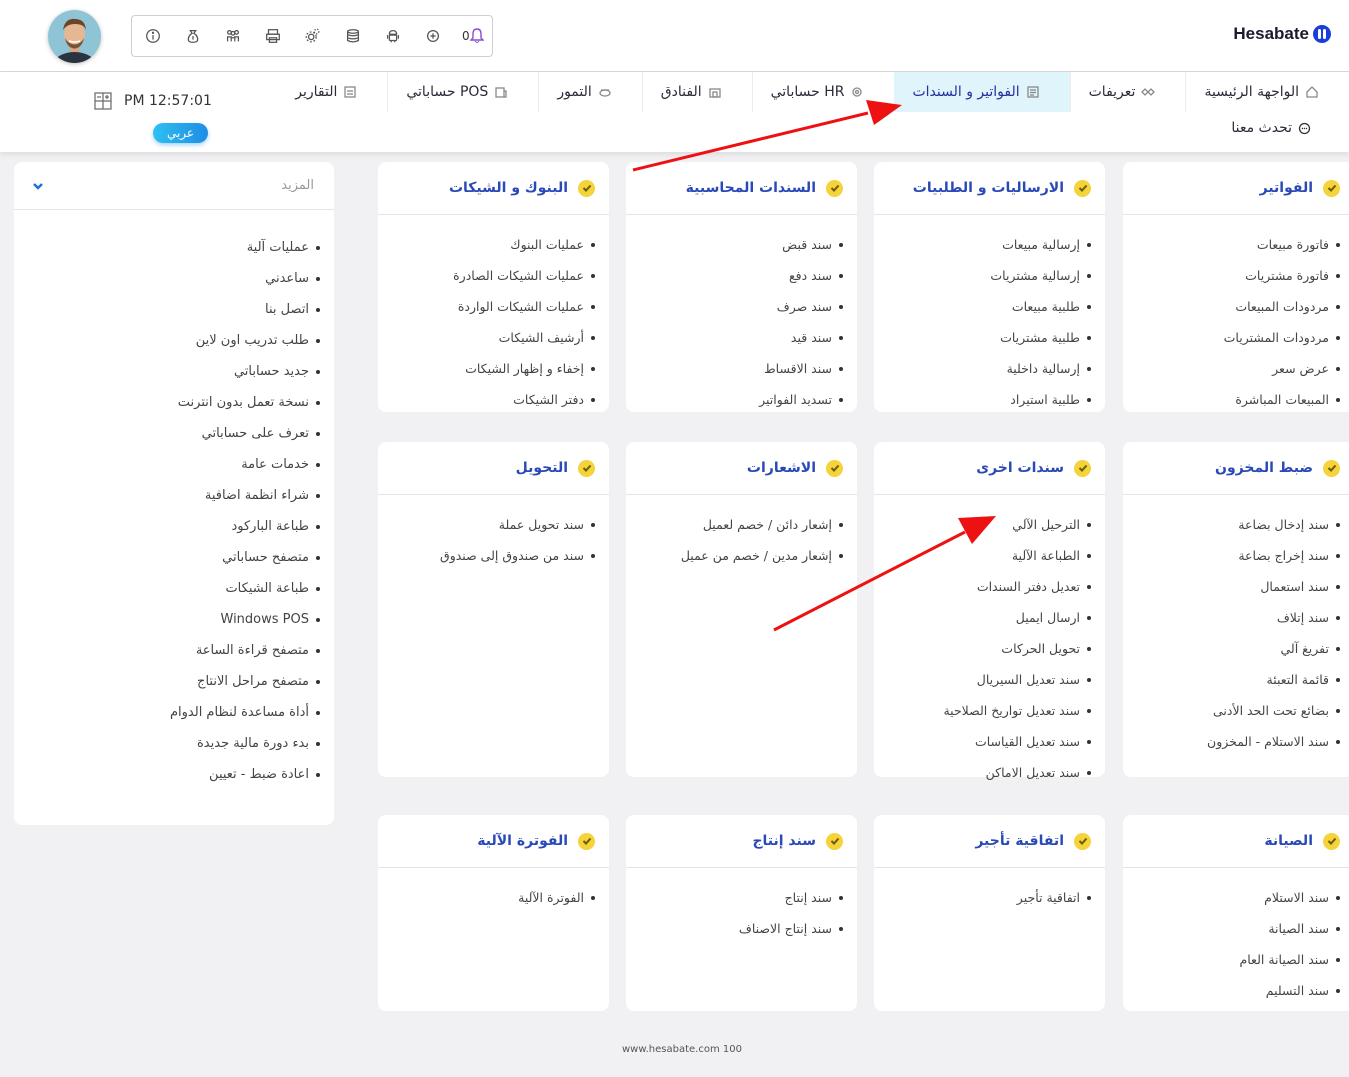 Image resolution: width=1349 pixels, height=1077 pixels. I want to click on sidebar-item: بدء دورة مالية جديدة, so click(167, 743).